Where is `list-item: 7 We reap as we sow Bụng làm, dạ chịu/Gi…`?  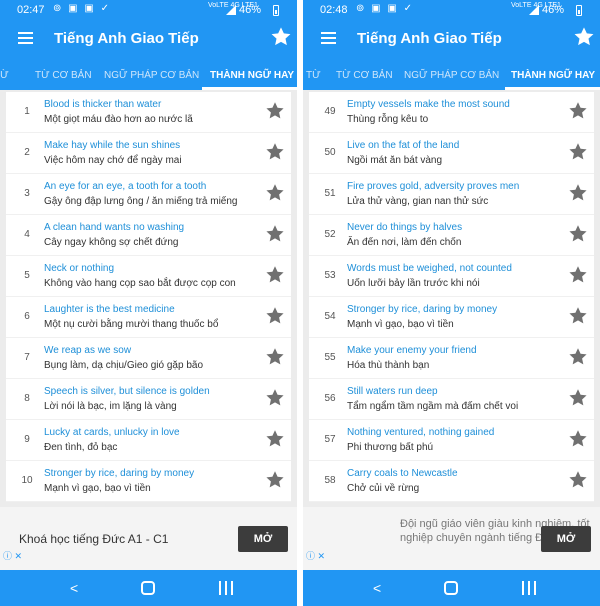 list-item: 7 We reap as we sow Bụng làm, dạ chịu/Gi… is located at coordinates (148, 358).